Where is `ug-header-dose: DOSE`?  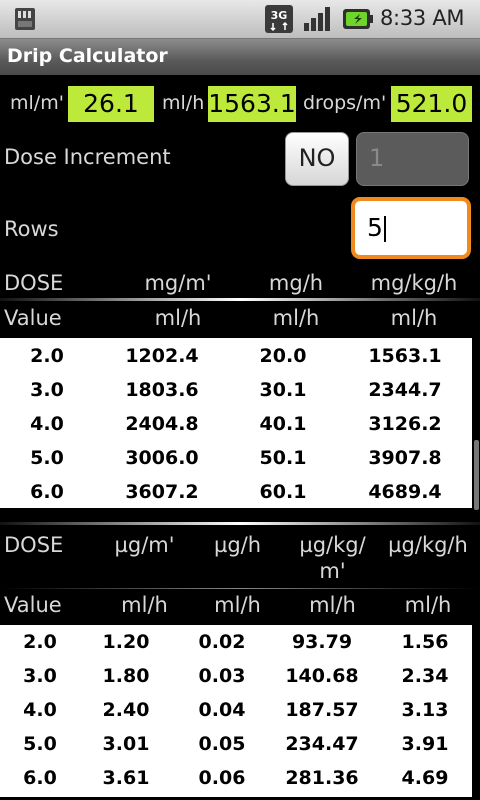 ug-header-dose: DOSE is located at coordinates (34, 545).